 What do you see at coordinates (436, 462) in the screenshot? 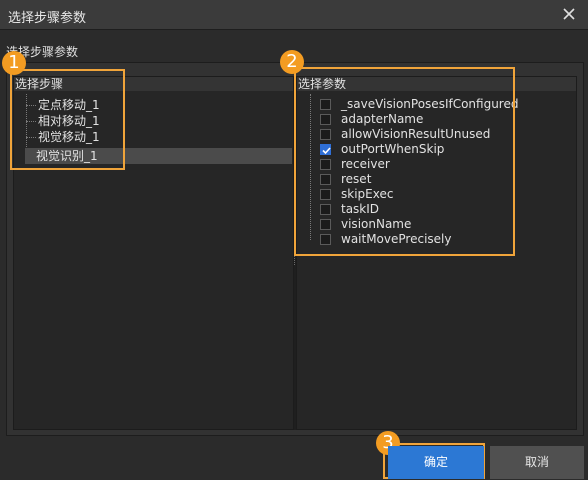
I see `ok-button: 确定` at bounding box center [436, 462].